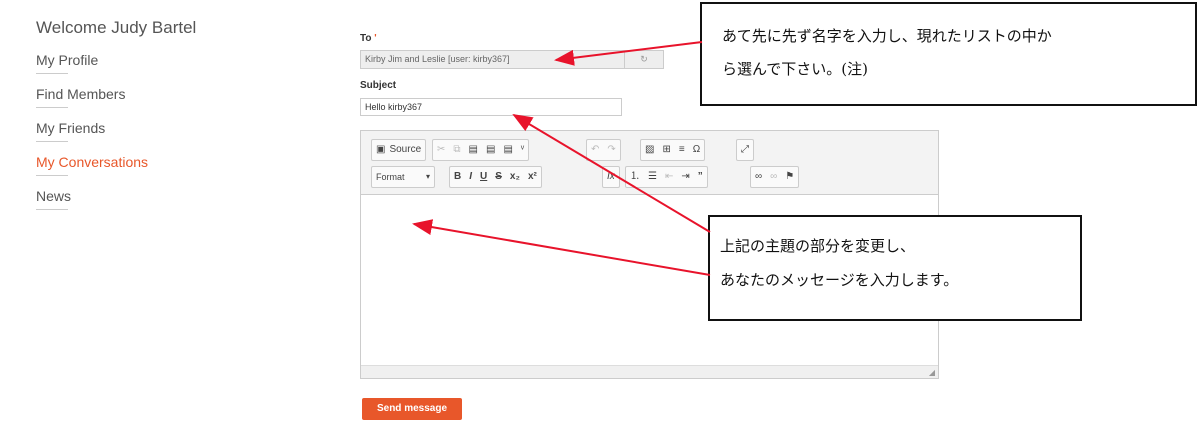 The image size is (1203, 421). I want to click on link-icon: ∞, so click(758, 177).